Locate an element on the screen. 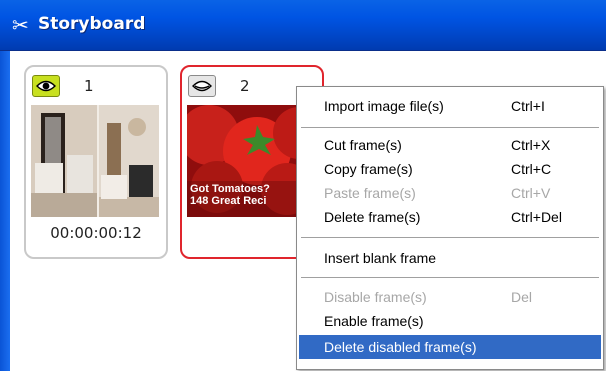  eye-closed-icon is located at coordinates (202, 86).